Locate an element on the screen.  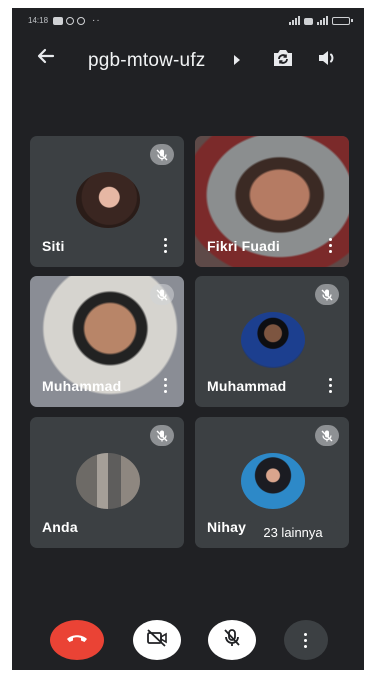
participant-name: Nihay is located at coordinates (227, 527).